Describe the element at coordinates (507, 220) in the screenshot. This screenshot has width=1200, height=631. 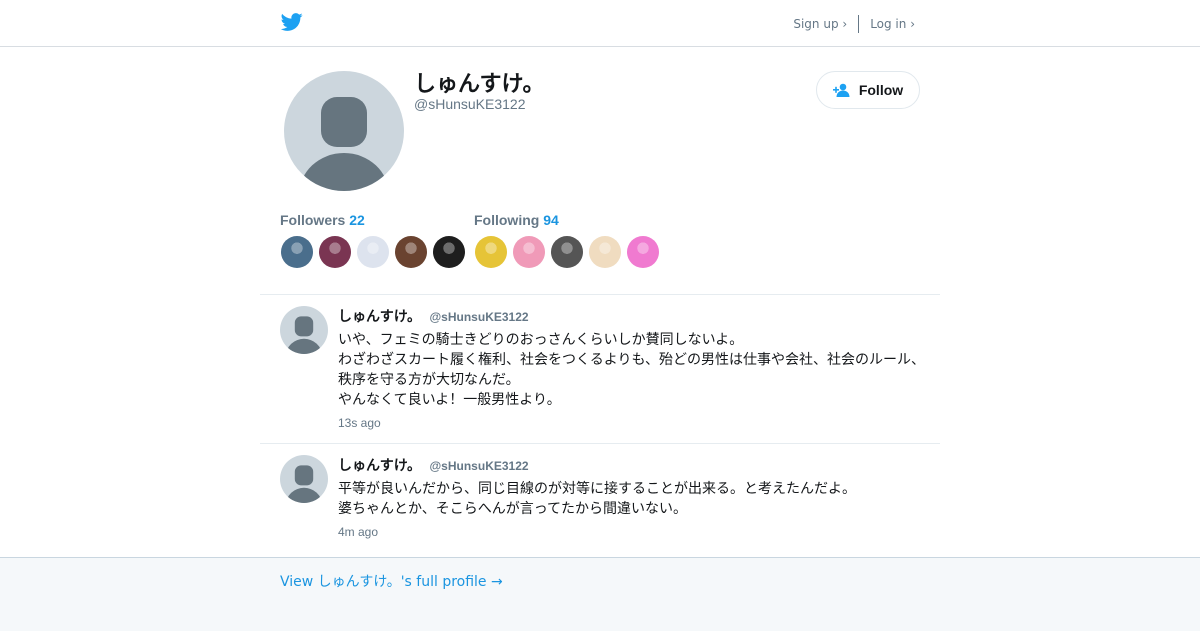
I see `following-label: Following` at that location.